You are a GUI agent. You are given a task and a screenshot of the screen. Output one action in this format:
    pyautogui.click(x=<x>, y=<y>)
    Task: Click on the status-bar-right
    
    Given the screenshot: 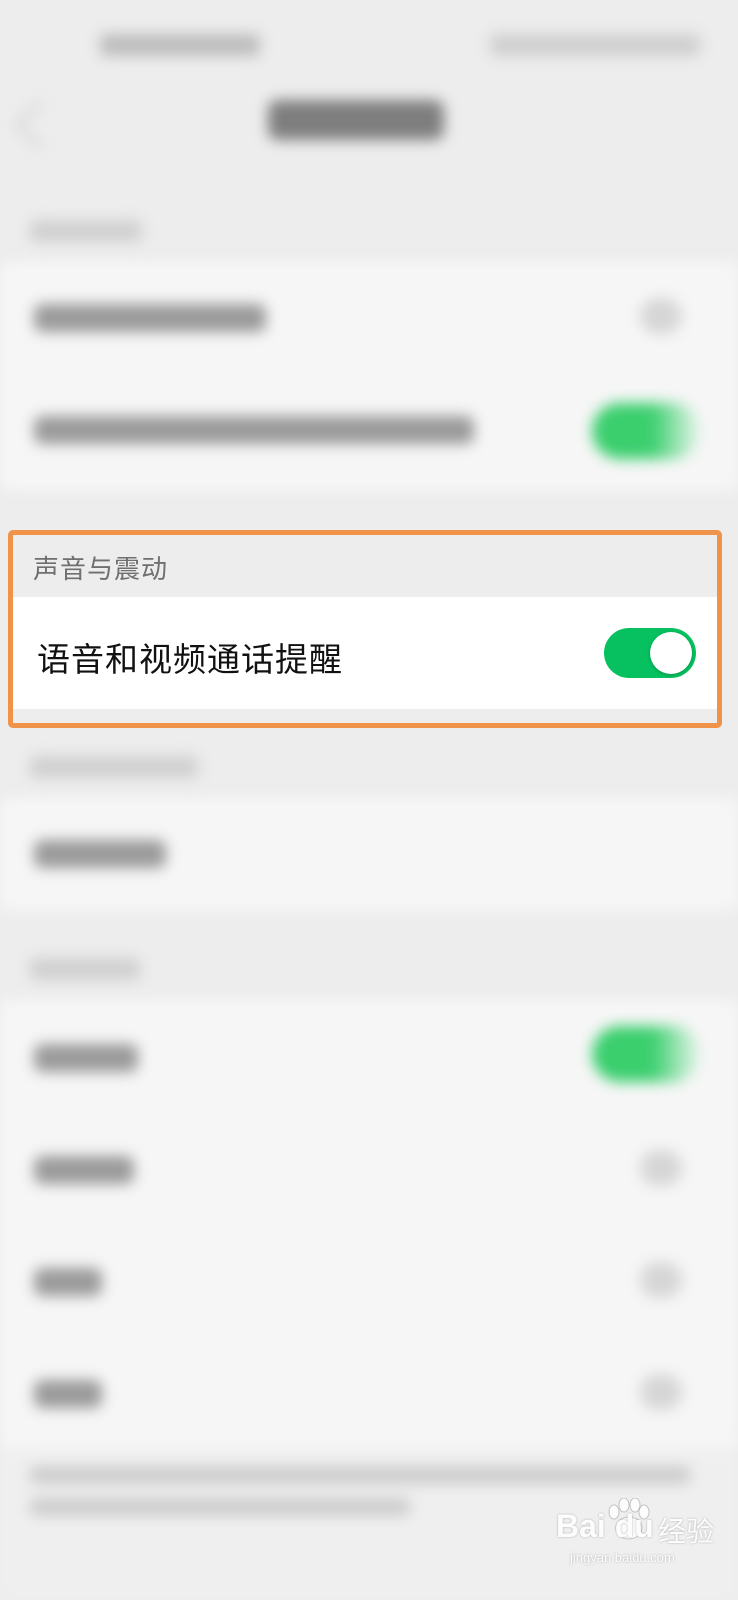 What is the action you would take?
    pyautogui.click(x=595, y=45)
    